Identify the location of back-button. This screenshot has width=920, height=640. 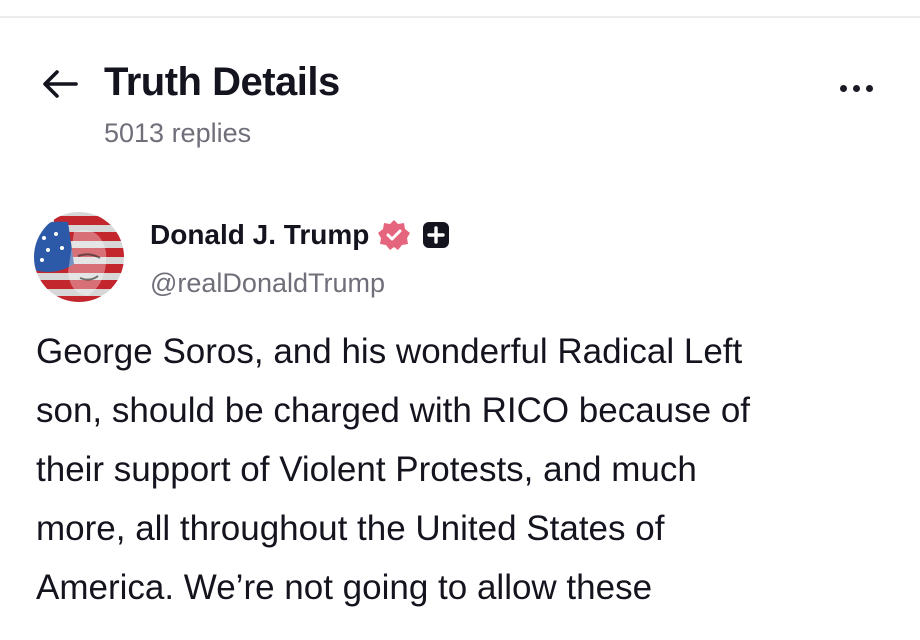
(60, 84).